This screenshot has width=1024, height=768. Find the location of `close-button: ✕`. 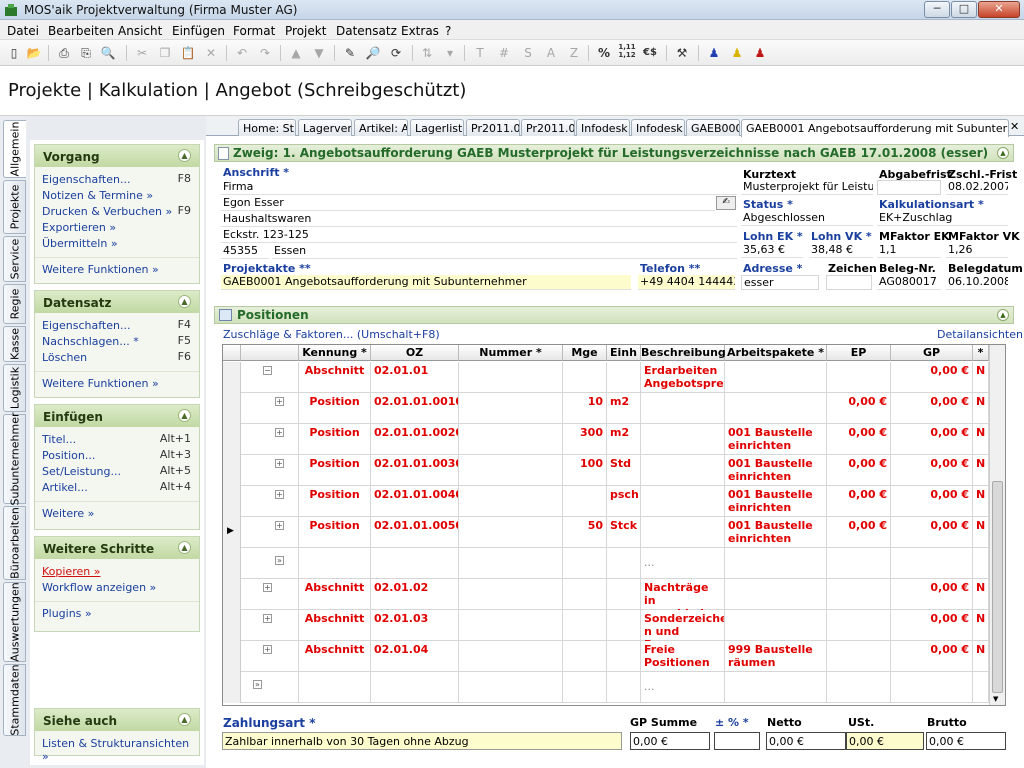

close-button: ✕ is located at coordinates (999, 9).